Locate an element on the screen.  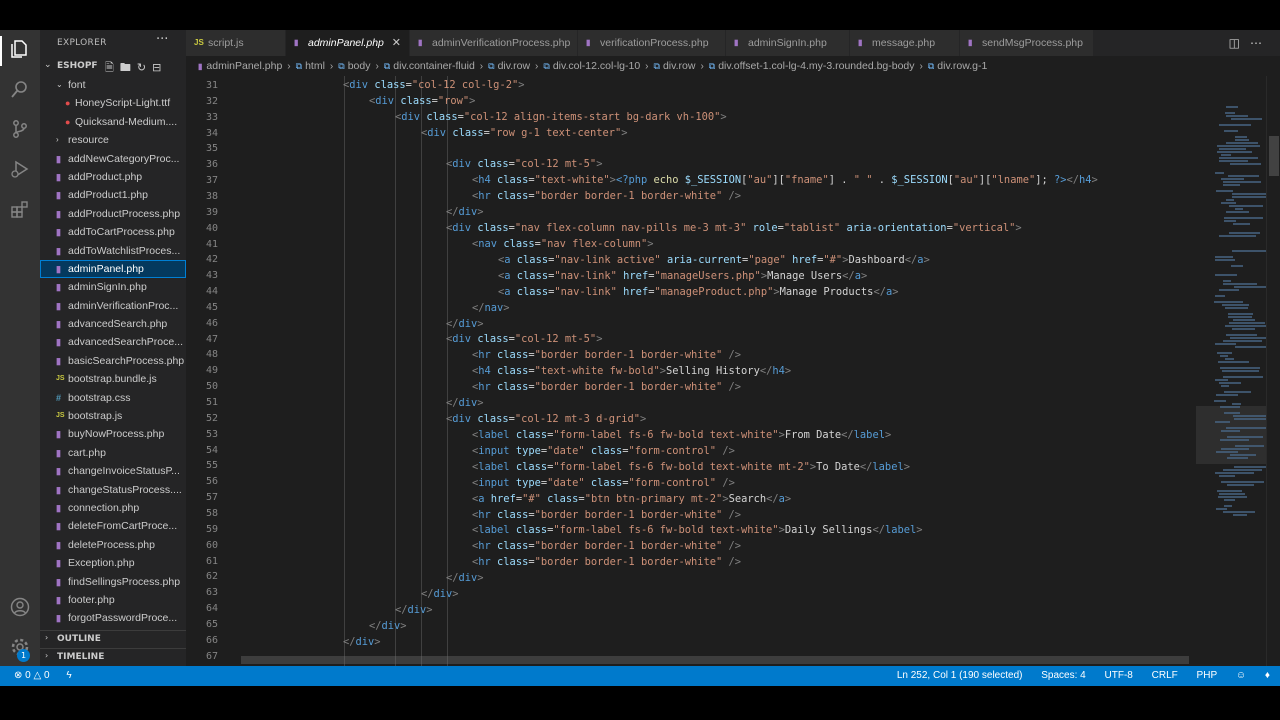
account-icon is located at coordinates (20, 608).